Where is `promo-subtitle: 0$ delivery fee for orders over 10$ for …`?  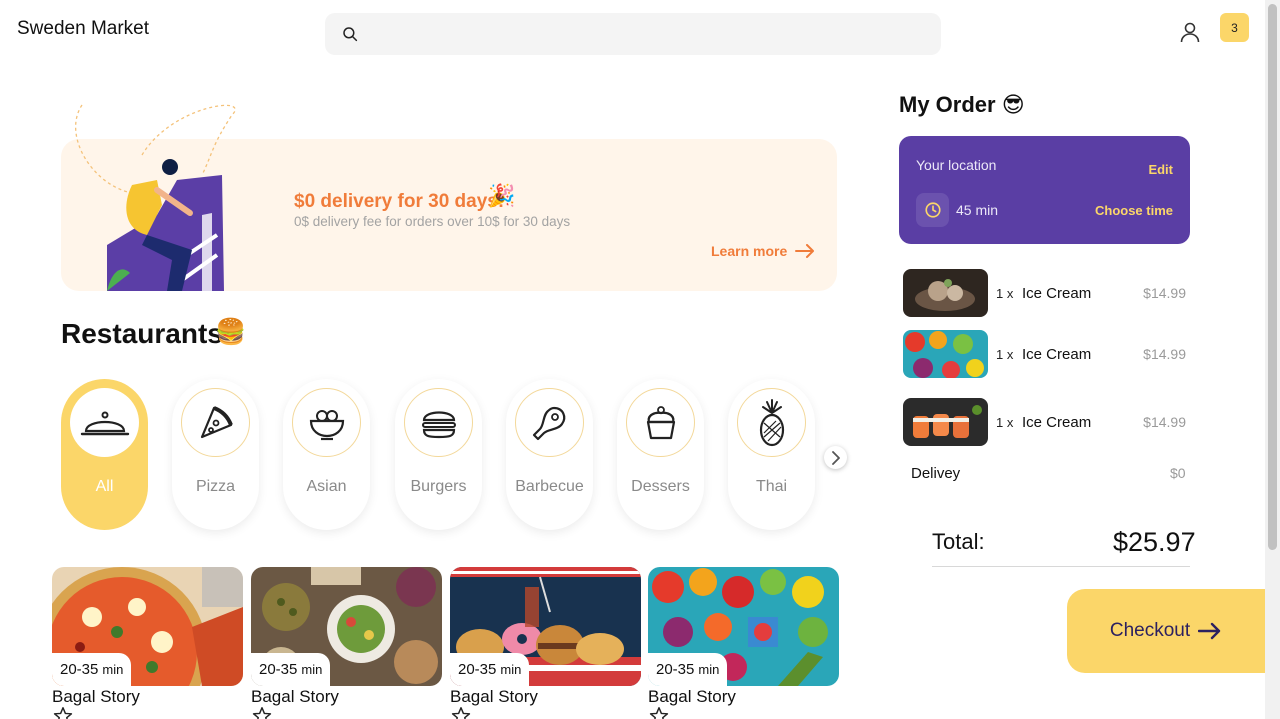
promo-subtitle: 0$ delivery fee for orders over 10$ for … is located at coordinates (432, 221).